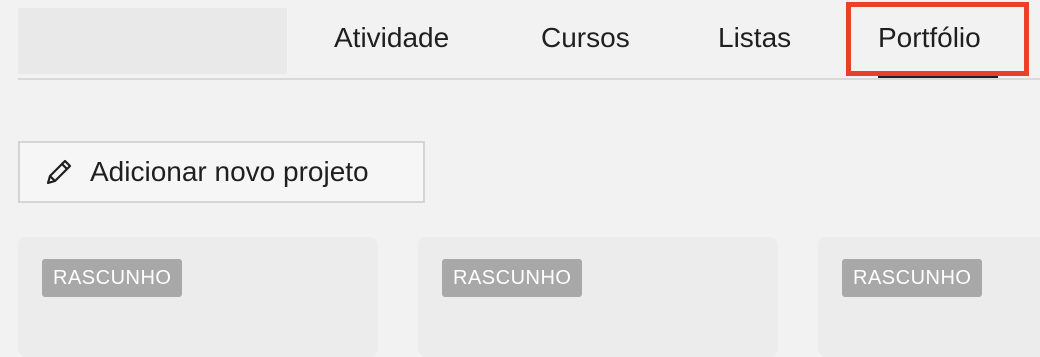  Describe the element at coordinates (937, 39) in the screenshot. I see `highlight-box` at that location.